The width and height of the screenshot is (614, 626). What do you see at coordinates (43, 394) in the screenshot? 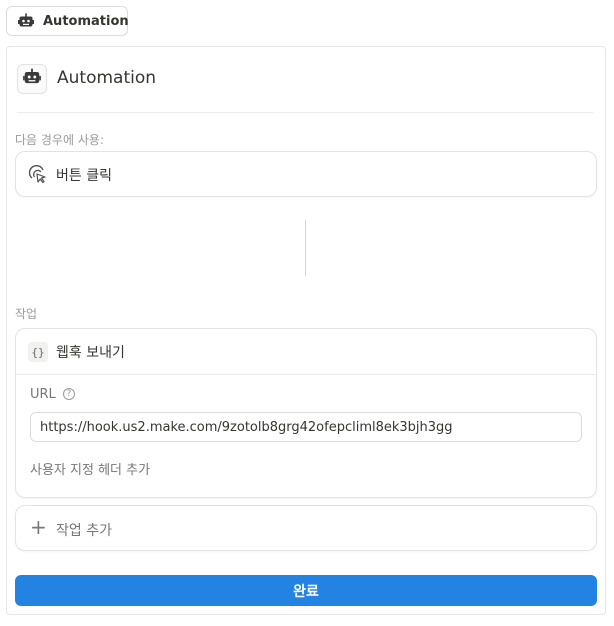
I see `url-label: URL` at bounding box center [43, 394].